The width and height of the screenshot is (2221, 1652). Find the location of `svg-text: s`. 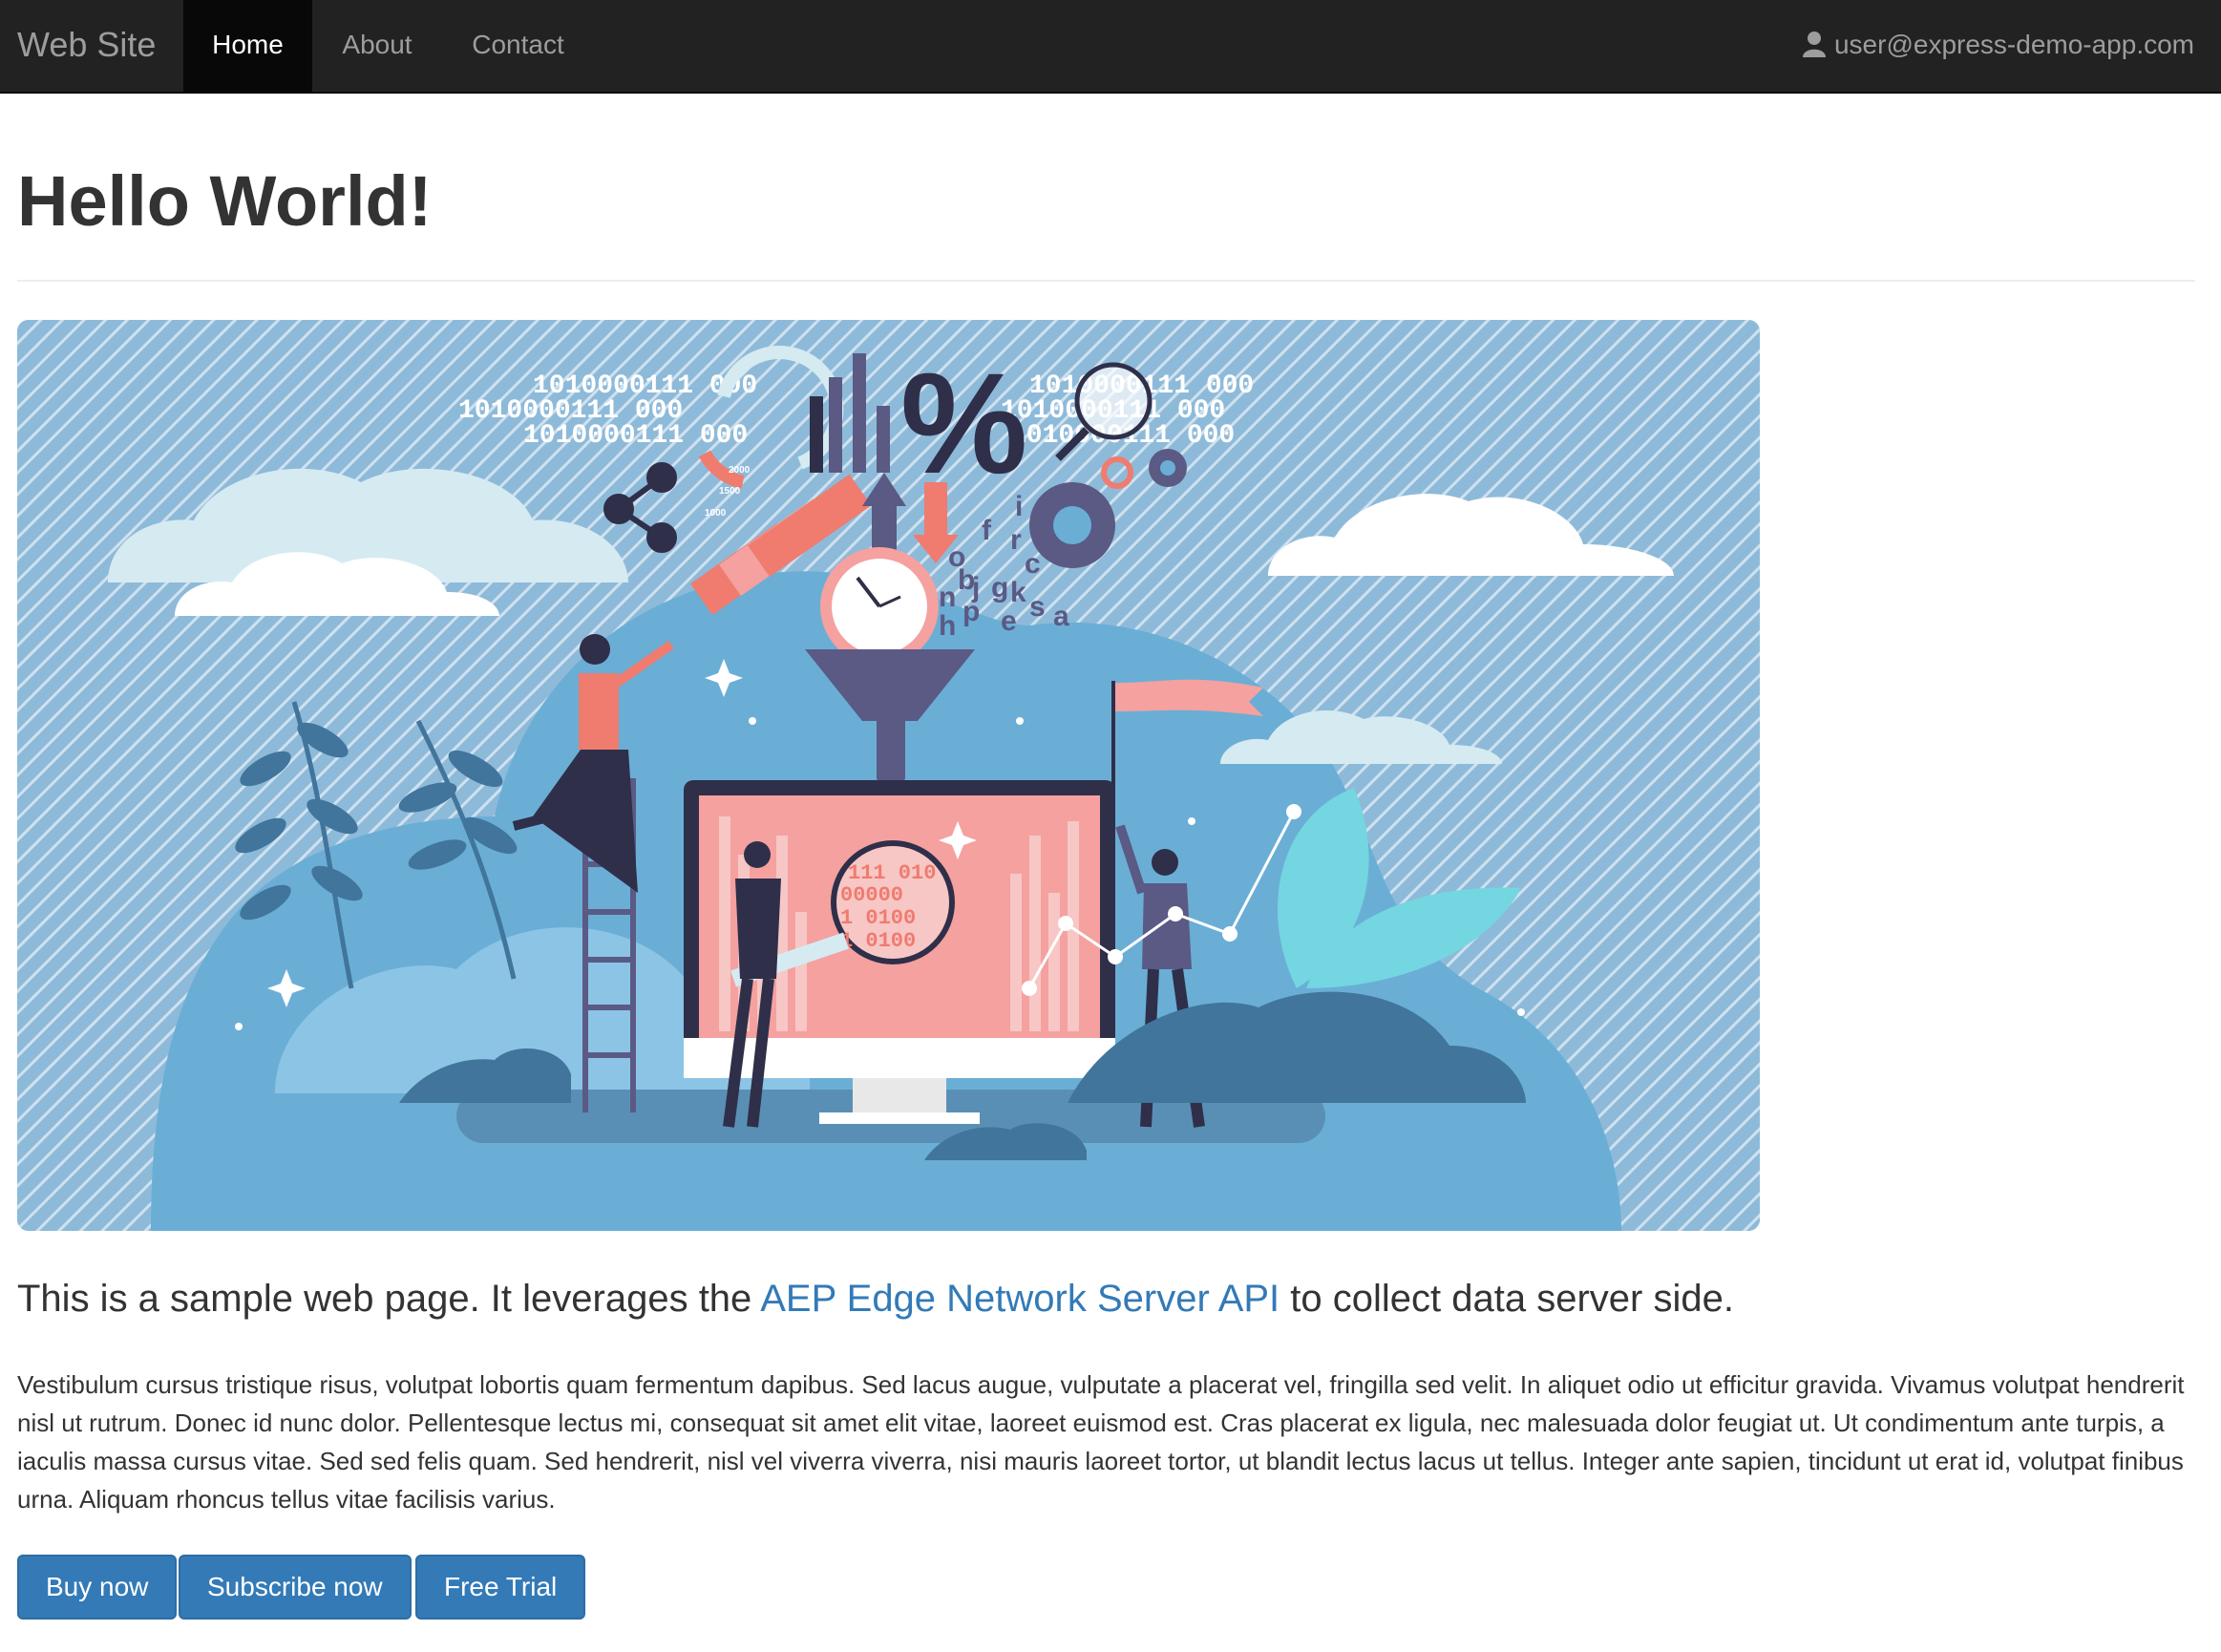

svg-text: s is located at coordinates (1037, 607).